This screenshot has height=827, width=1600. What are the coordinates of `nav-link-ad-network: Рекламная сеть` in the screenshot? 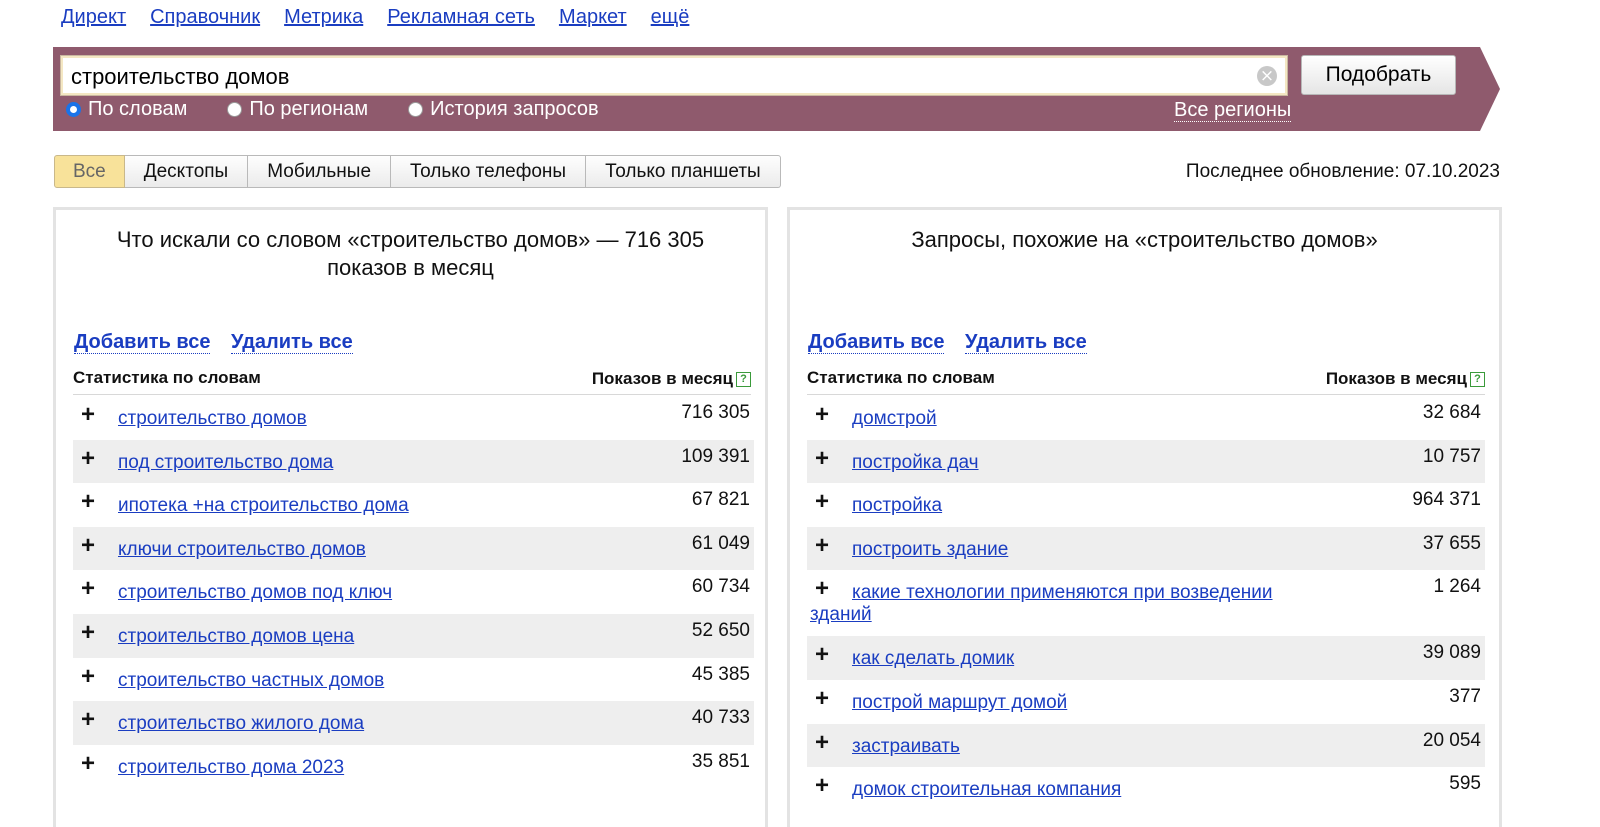 It's located at (461, 17).